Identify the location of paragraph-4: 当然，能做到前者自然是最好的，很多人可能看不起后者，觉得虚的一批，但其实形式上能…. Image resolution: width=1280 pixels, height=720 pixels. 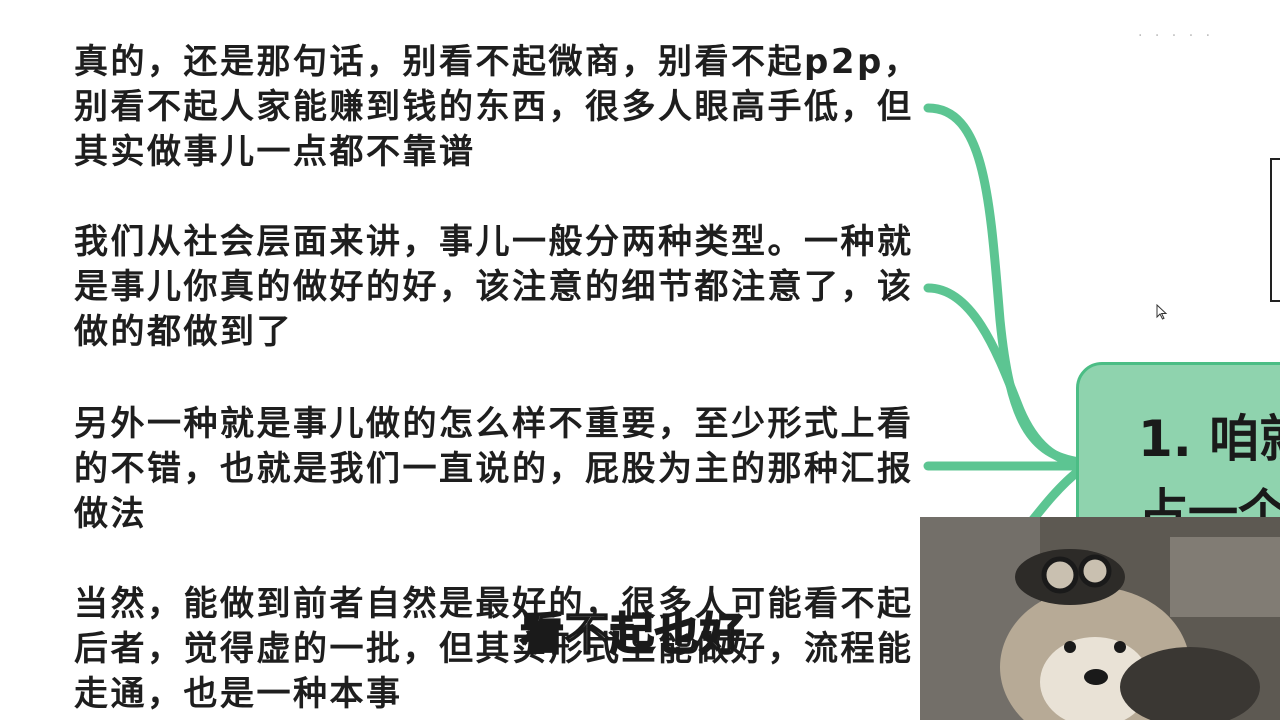
(494, 649).